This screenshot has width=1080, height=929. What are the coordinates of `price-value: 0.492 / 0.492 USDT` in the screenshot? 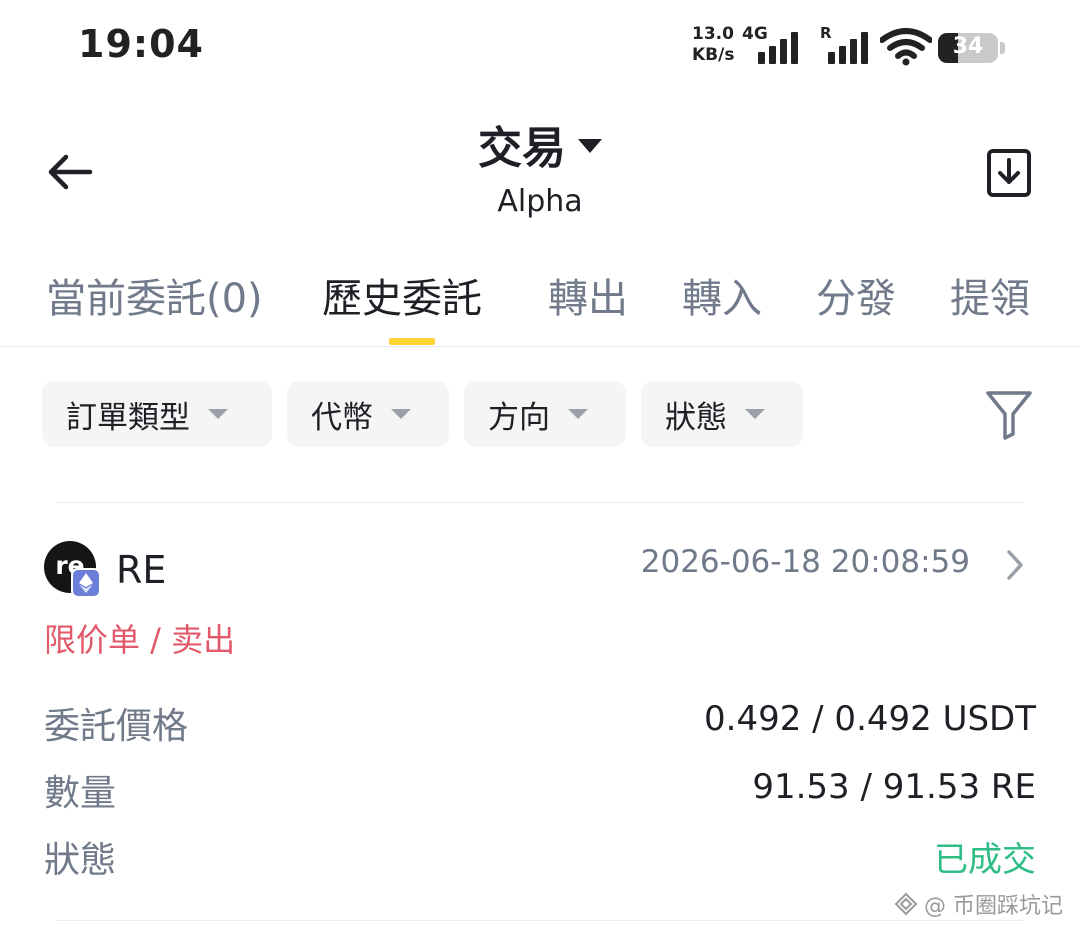 It's located at (870, 719).